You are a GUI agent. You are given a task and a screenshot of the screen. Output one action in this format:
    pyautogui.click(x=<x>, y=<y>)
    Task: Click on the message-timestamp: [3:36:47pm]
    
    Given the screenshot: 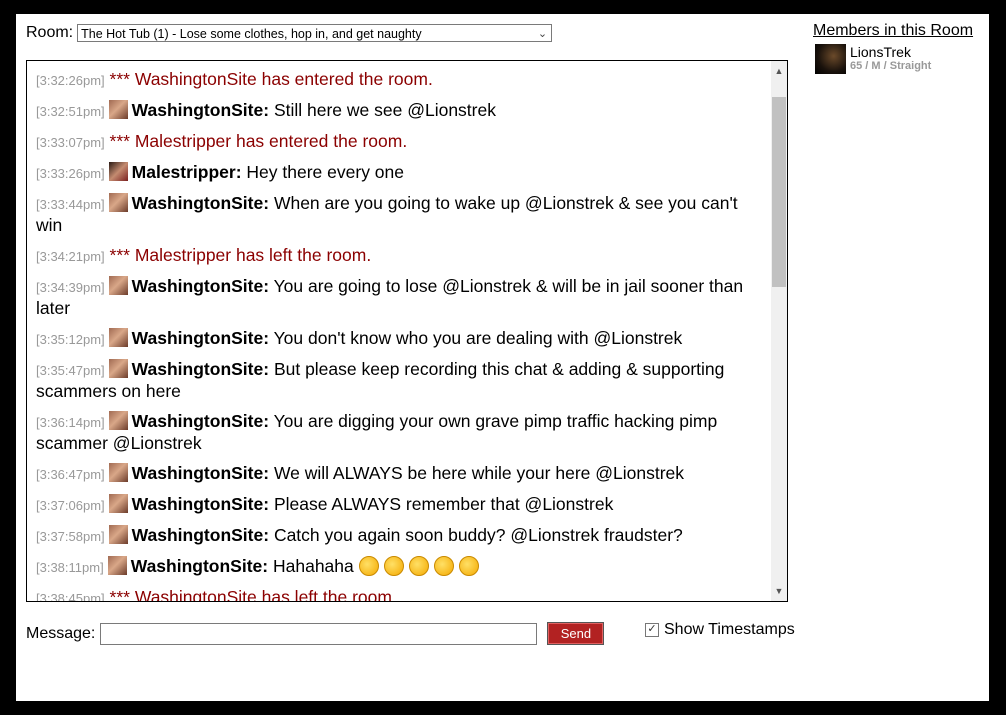 What is the action you would take?
    pyautogui.click(x=70, y=474)
    